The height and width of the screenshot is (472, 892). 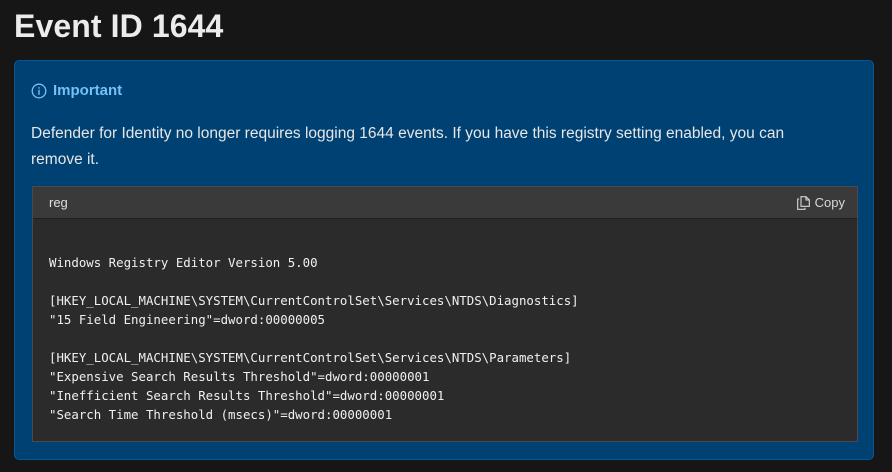 What do you see at coordinates (58, 202) in the screenshot?
I see `code-language-label: reg` at bounding box center [58, 202].